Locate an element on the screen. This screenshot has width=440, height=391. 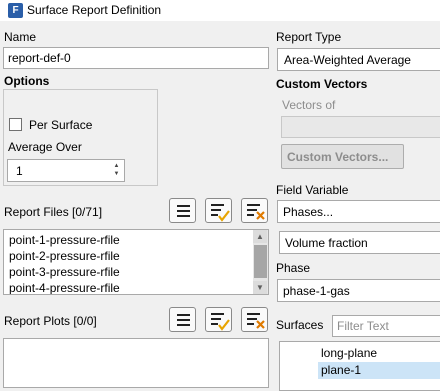
spinner-arrows: ▲ ▼ is located at coordinates (116, 170).